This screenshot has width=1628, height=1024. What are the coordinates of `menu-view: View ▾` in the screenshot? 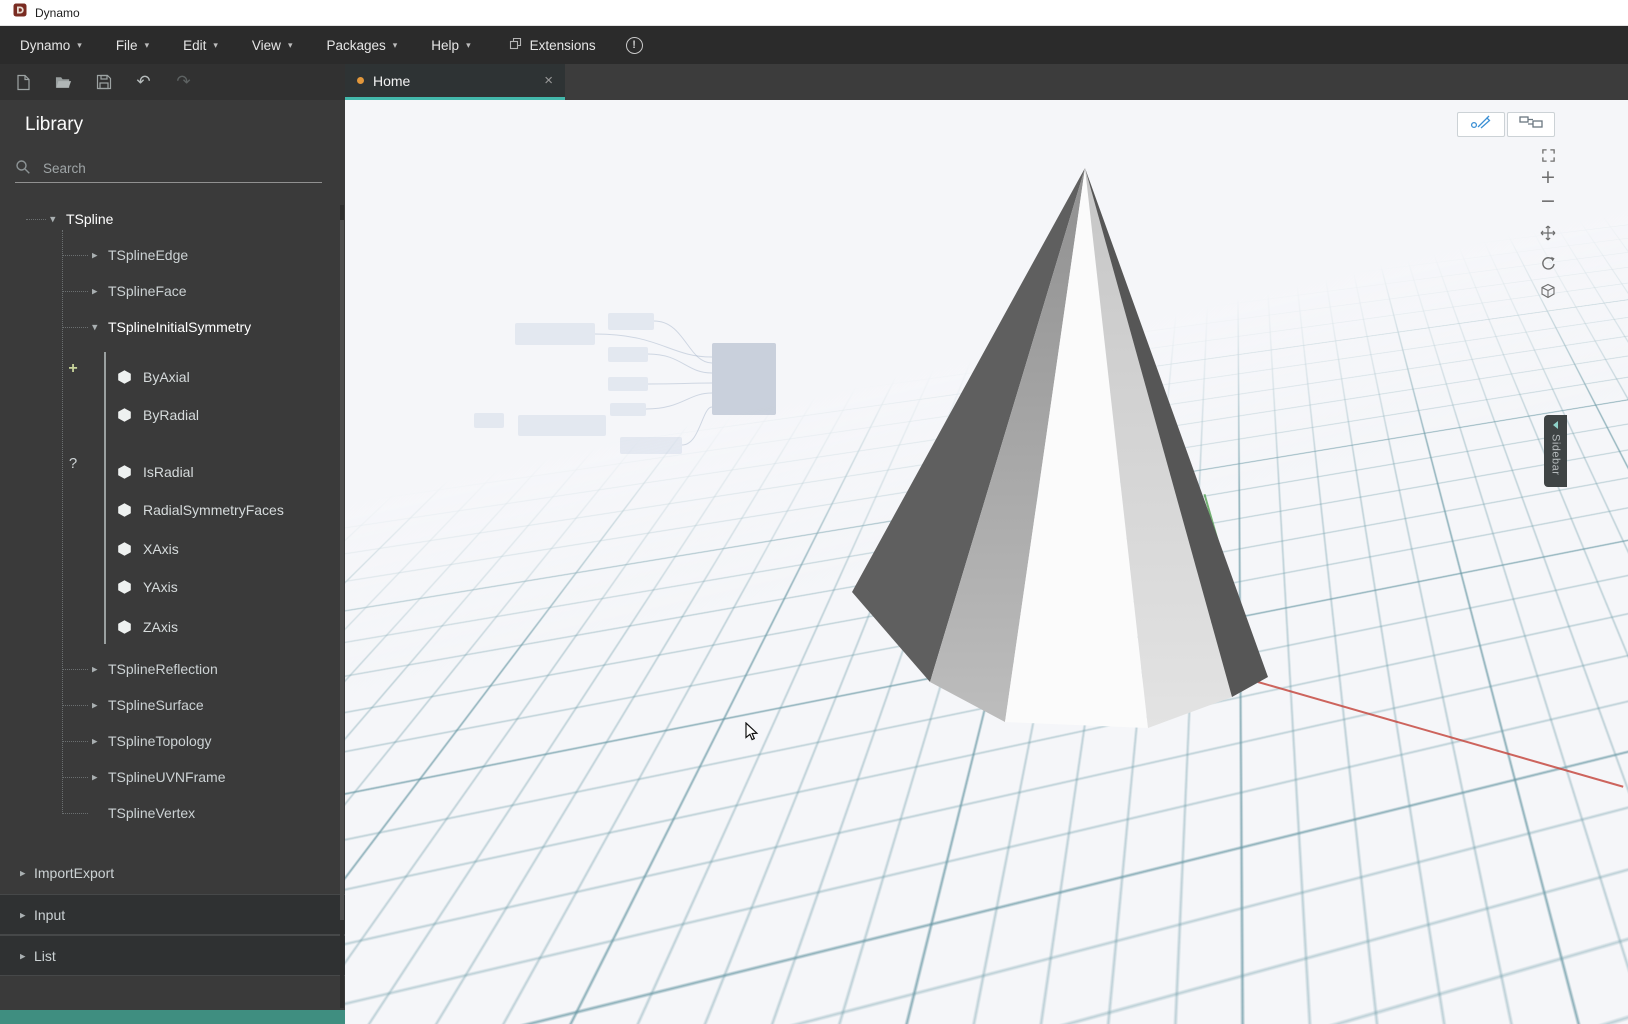 It's located at (272, 45).